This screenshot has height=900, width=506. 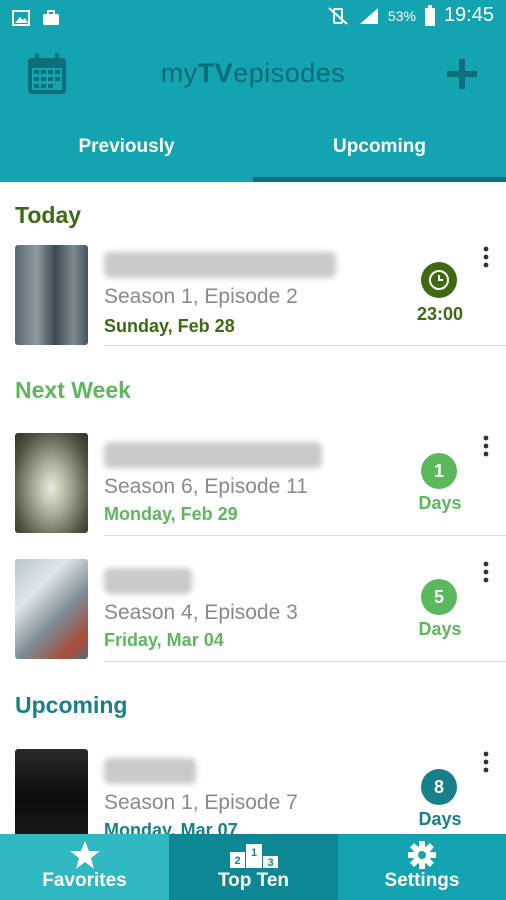 I want to click on tab-previously: Previously, so click(x=126, y=147).